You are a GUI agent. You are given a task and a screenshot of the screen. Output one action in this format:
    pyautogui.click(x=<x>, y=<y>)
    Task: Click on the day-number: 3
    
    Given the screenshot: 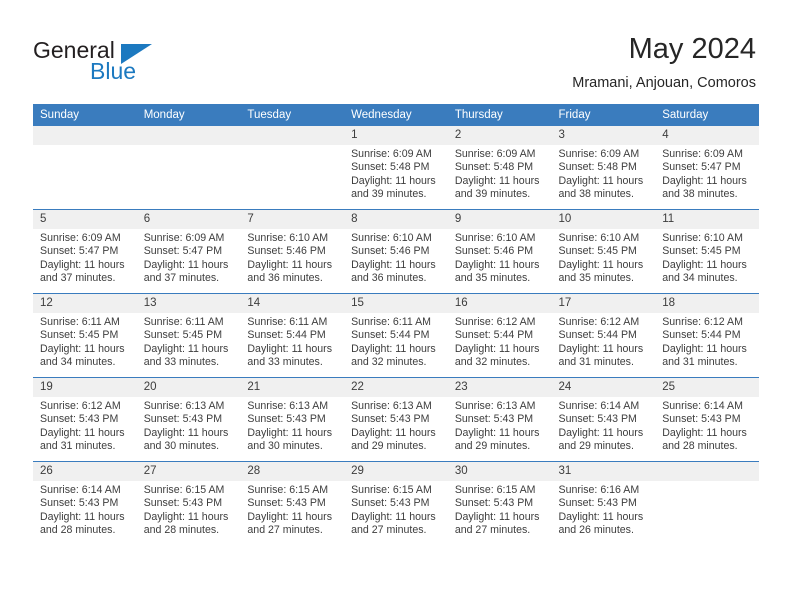 What is the action you would take?
    pyautogui.click(x=603, y=135)
    